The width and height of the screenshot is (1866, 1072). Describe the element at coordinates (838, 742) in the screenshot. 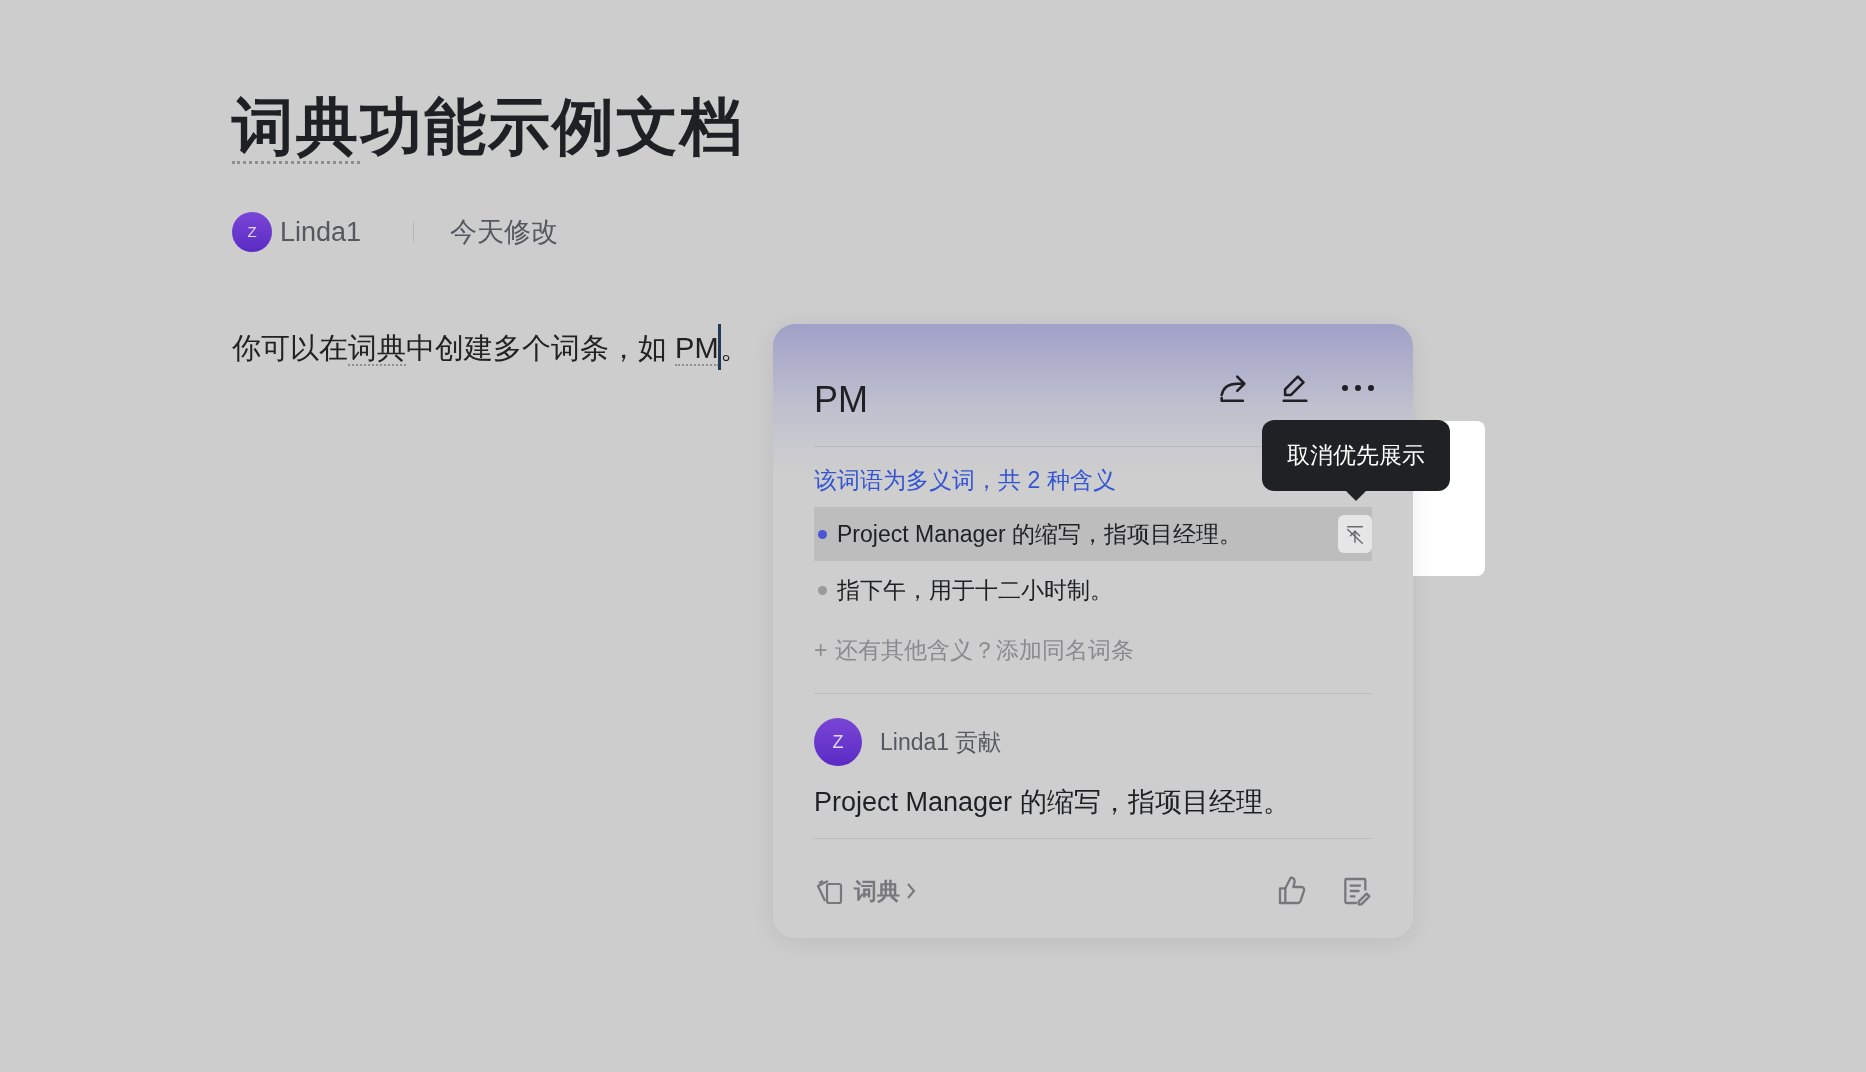

I see `contributor-avatar: Z` at that location.